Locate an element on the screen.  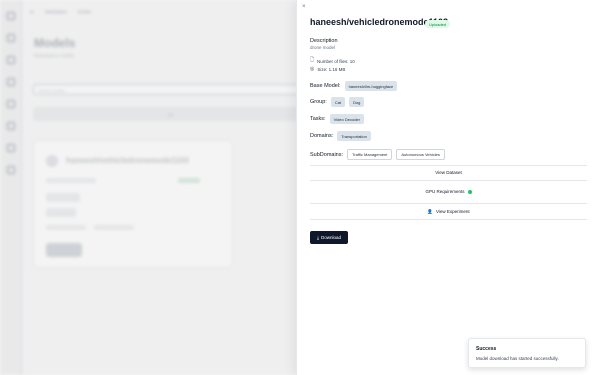
download-label: Download is located at coordinates (330, 237).